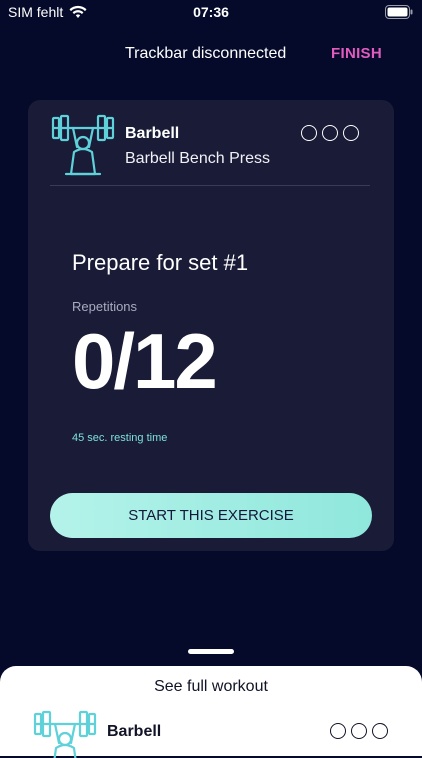 The height and width of the screenshot is (758, 422). What do you see at coordinates (197, 158) in the screenshot?
I see `exercise-name: Barbell Bench Press` at bounding box center [197, 158].